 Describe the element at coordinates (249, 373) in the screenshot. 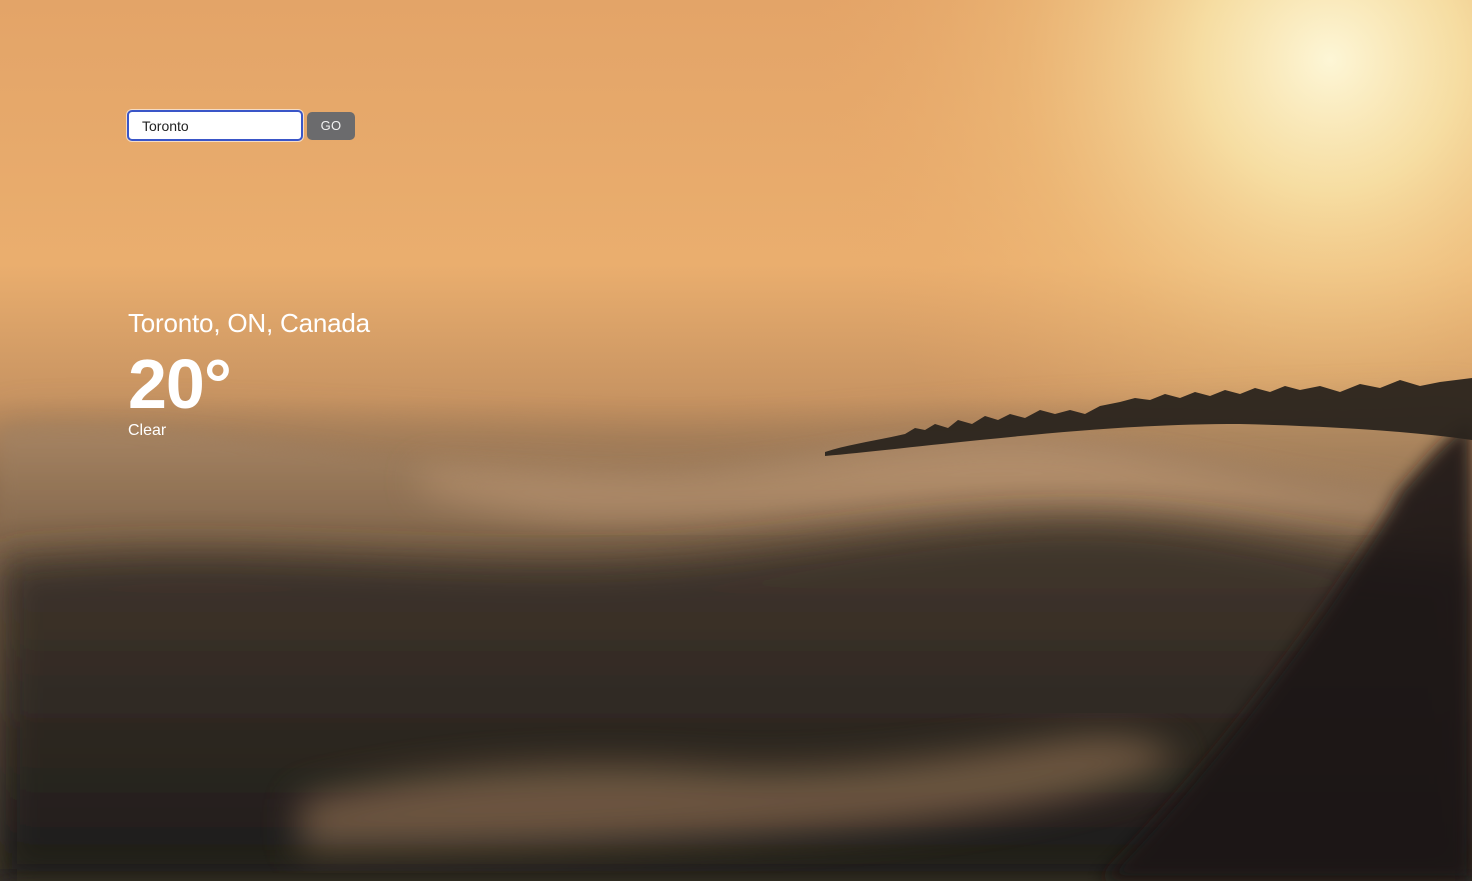

I see `weather-panel: Toronto, ON, Canada 20° Clear` at that location.